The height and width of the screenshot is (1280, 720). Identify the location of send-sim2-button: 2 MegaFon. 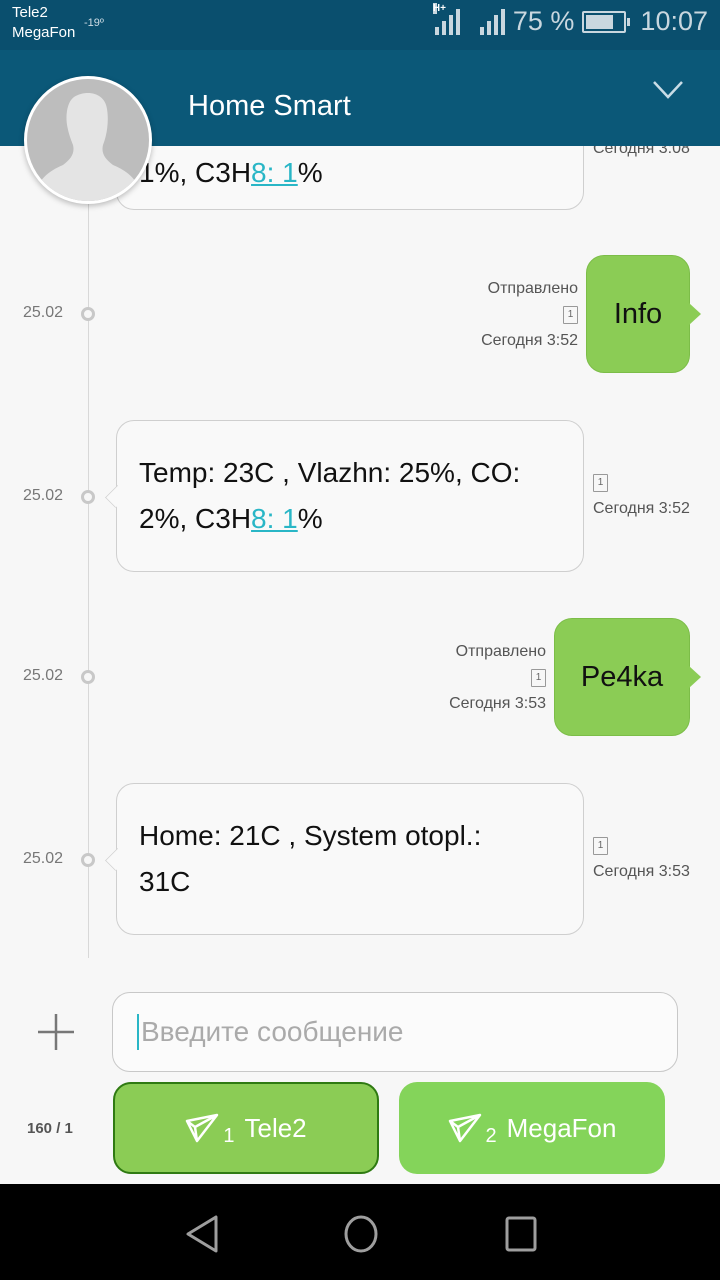
(532, 1128).